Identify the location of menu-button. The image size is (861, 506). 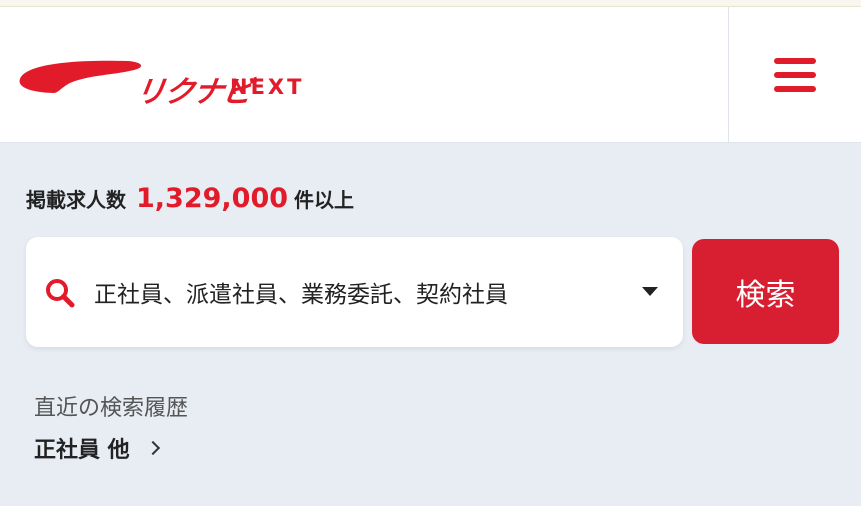
(795, 75).